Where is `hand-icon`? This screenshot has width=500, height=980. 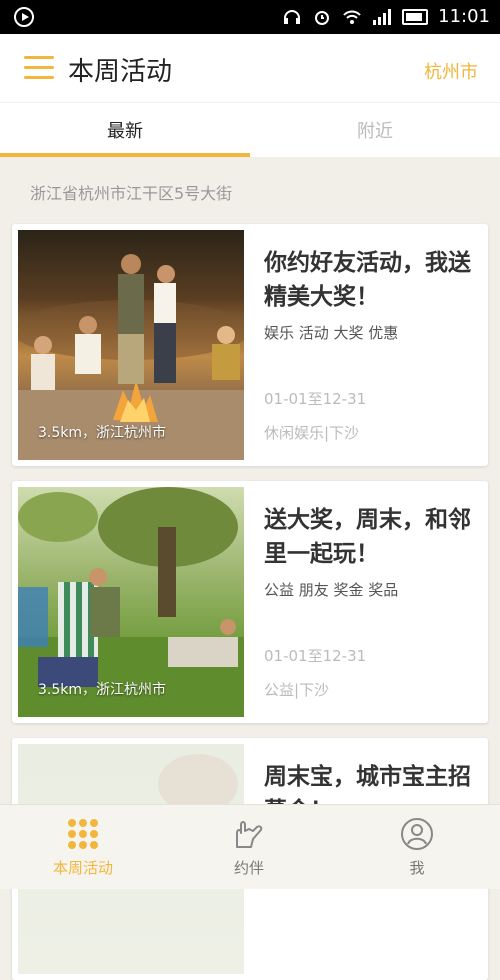 hand-icon is located at coordinates (249, 837).